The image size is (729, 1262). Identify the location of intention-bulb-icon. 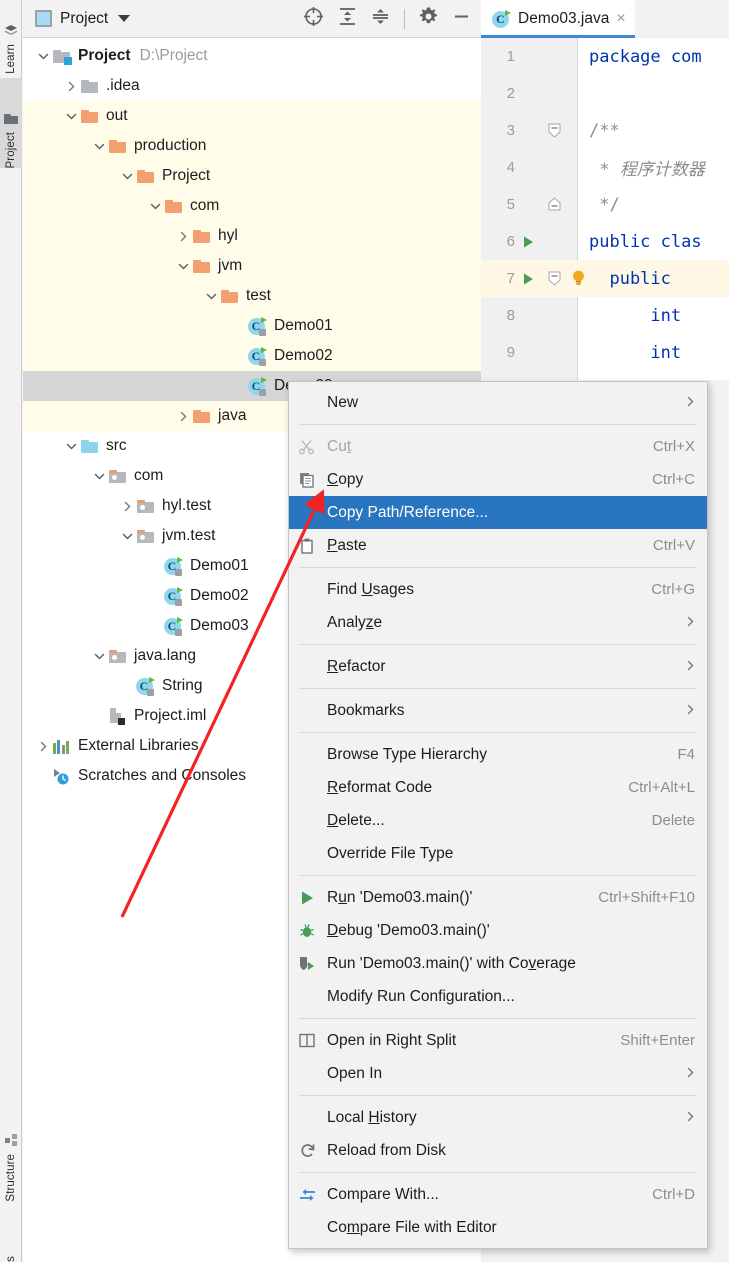
(578, 278).